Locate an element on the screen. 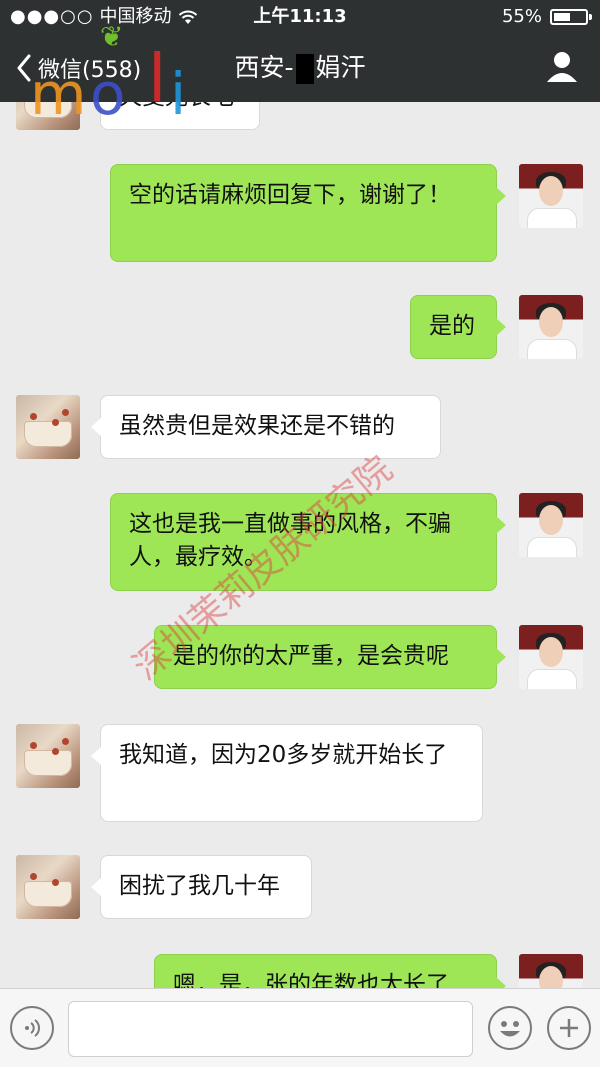  plus-icon is located at coordinates (569, 1028).